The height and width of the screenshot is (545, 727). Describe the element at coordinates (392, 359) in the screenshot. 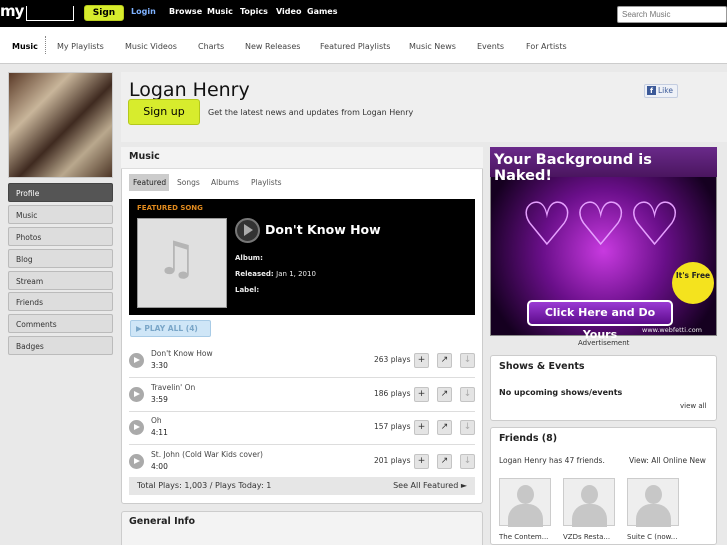

I see `song-plays: 263 plays` at that location.